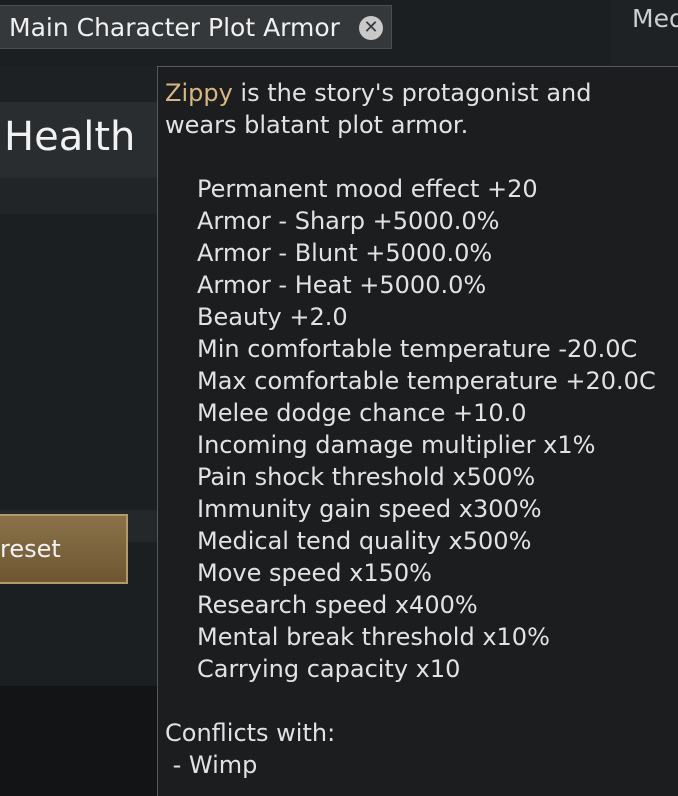 The image size is (678, 796). I want to click on effect-line: Armor - Blunt +5000.0%, so click(345, 253).